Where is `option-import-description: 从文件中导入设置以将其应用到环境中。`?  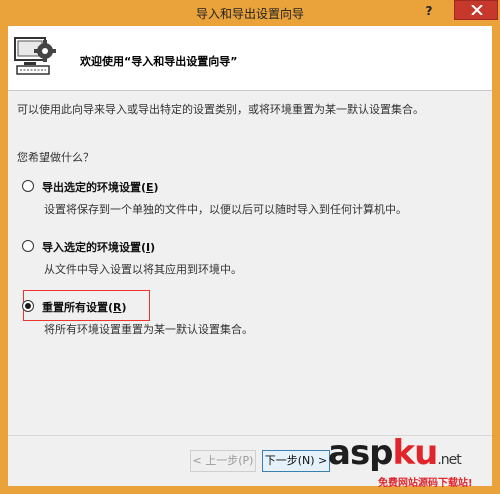 option-import-description: 从文件中导入设置以将其应用到环境中。 is located at coordinates (143, 269).